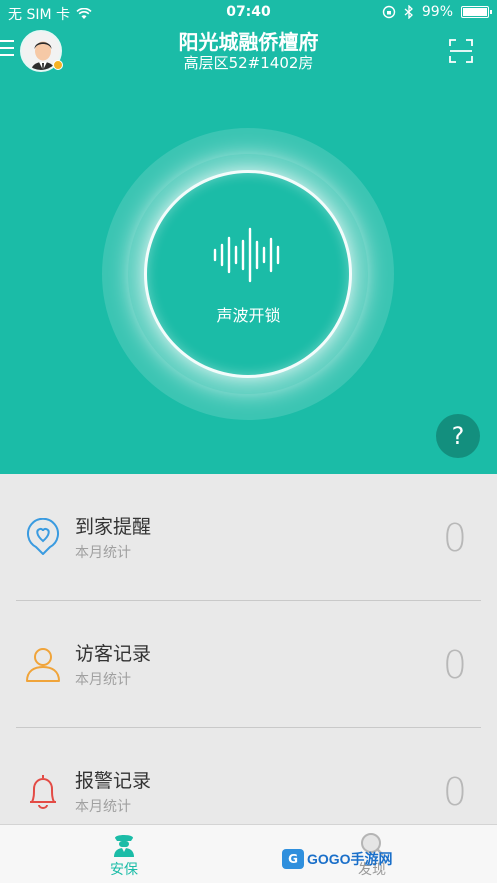 This screenshot has width=497, height=883. Describe the element at coordinates (246, 255) in the screenshot. I see `sound-wave-icon` at that location.